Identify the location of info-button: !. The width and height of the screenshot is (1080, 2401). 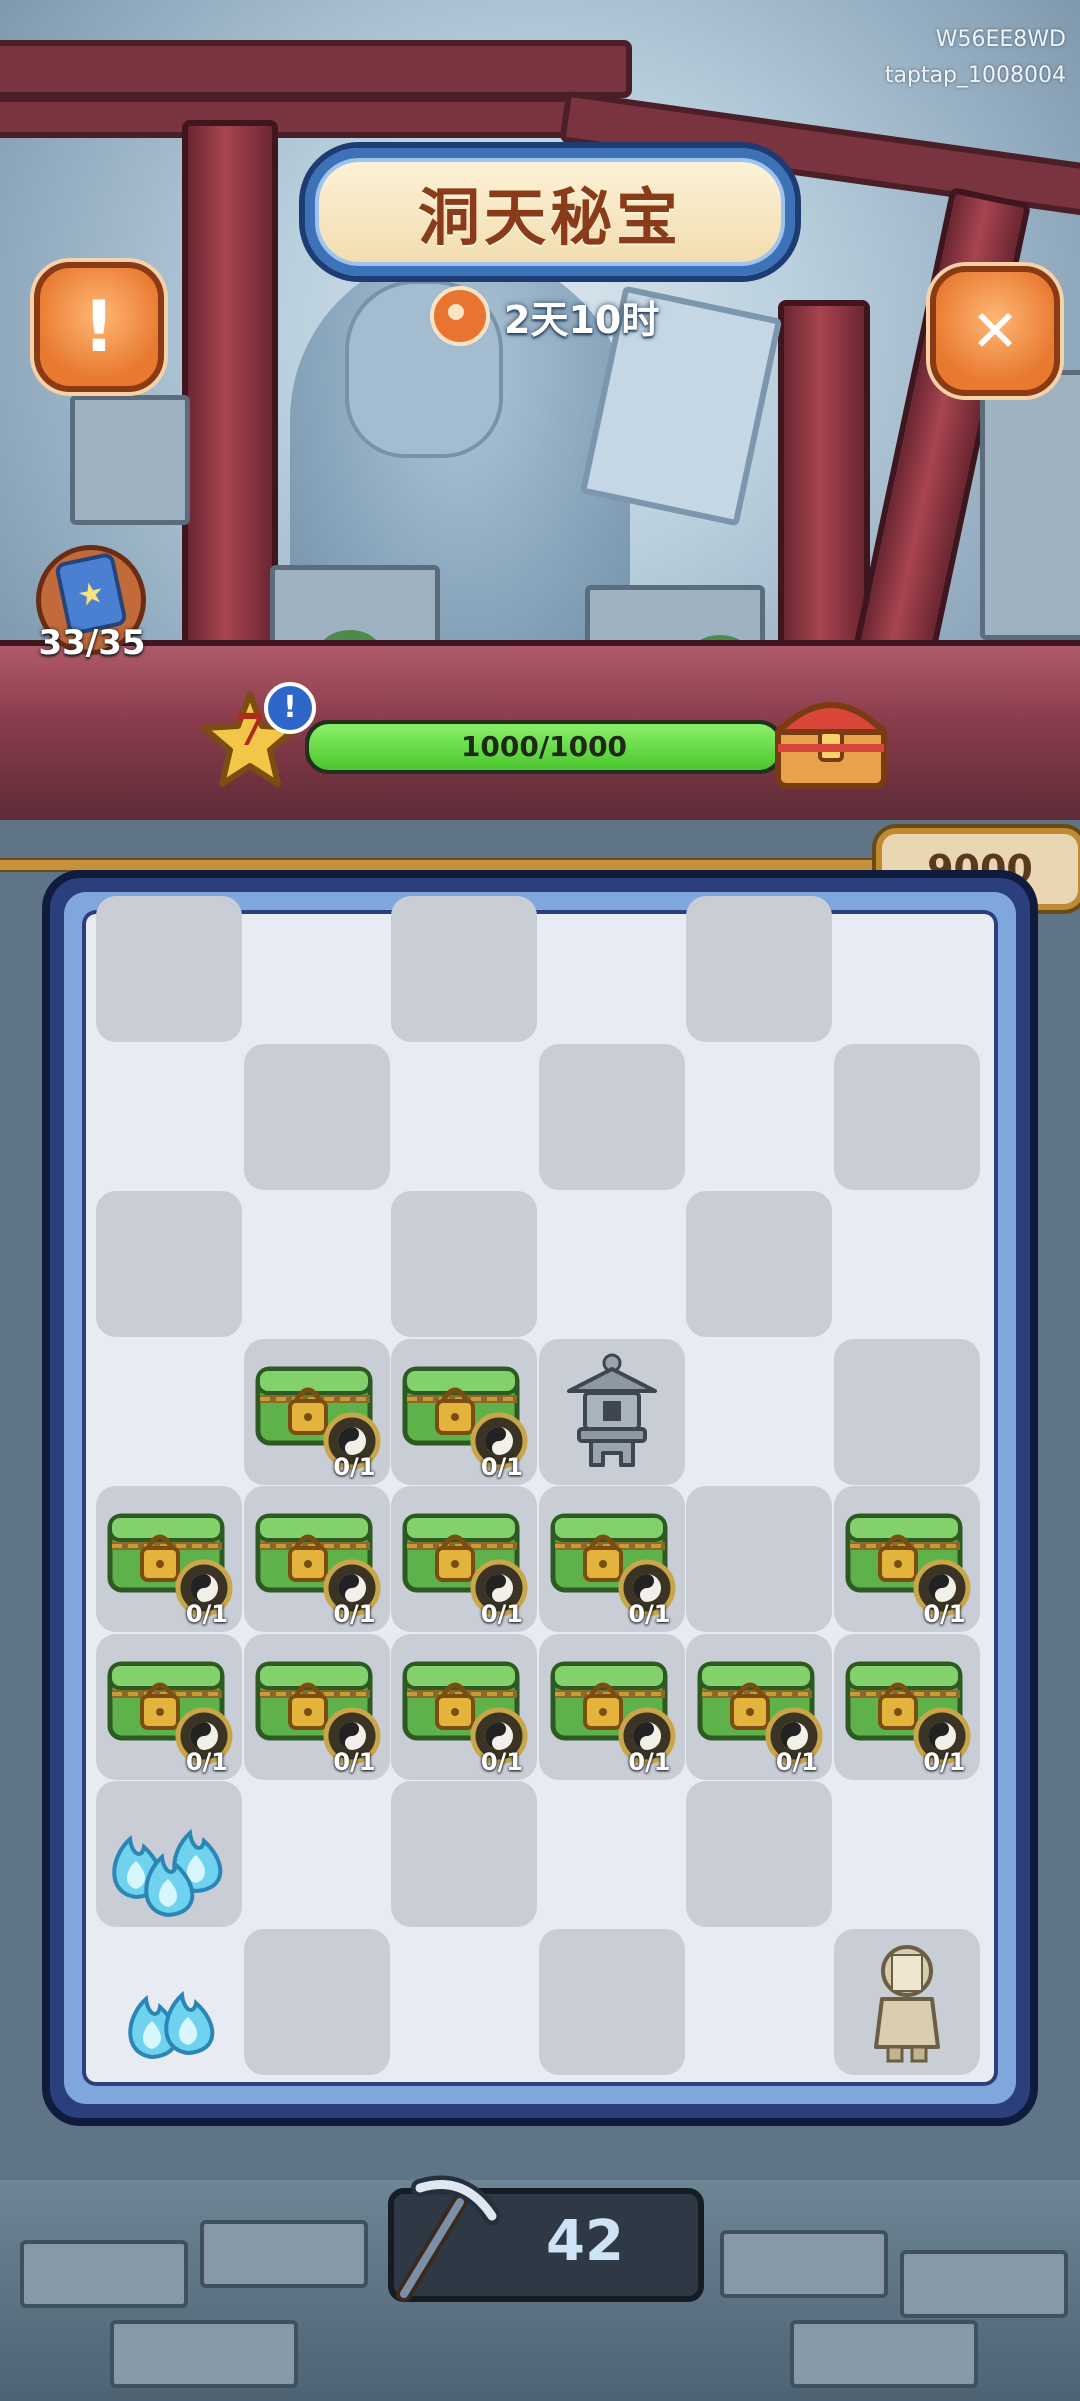
(99, 327).